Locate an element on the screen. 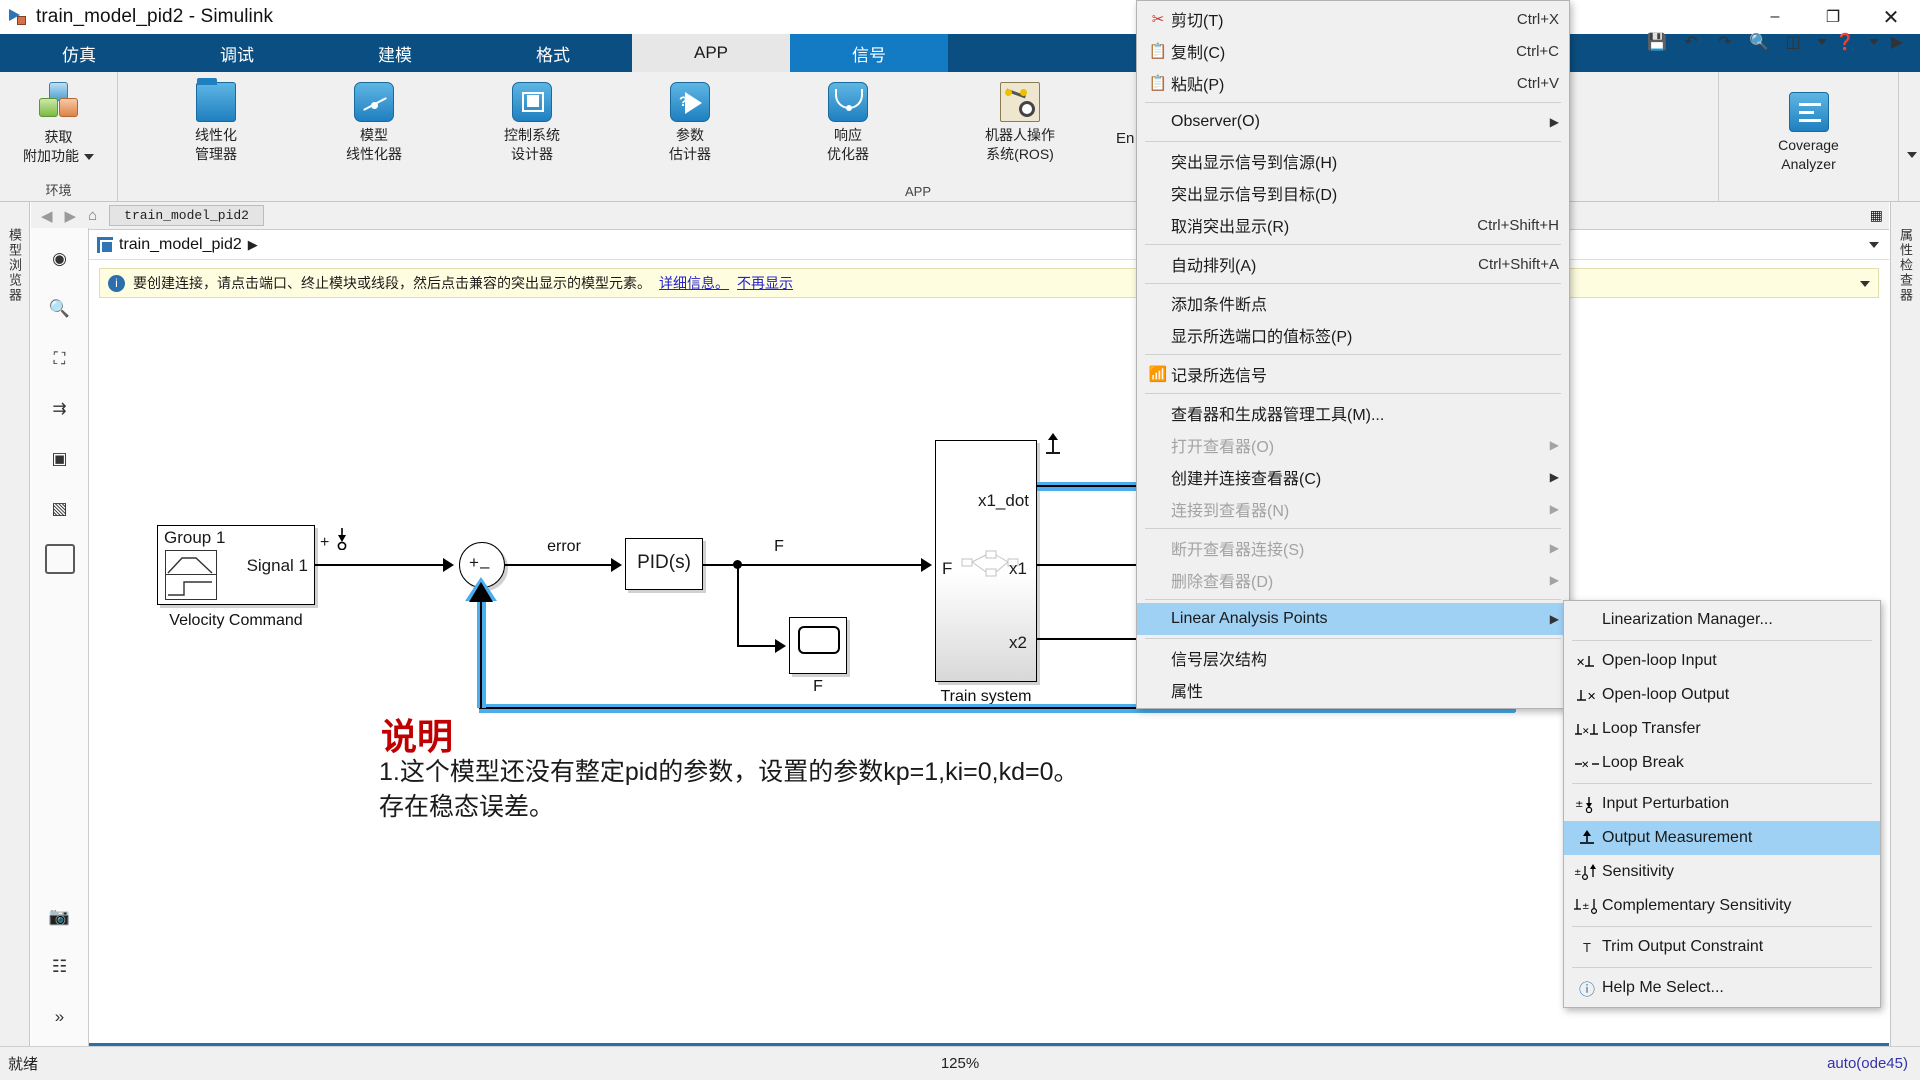 The height and width of the screenshot is (1080, 1920). submenu-item-open-loop-output: ✕ Open-loop Output is located at coordinates (1722, 695).